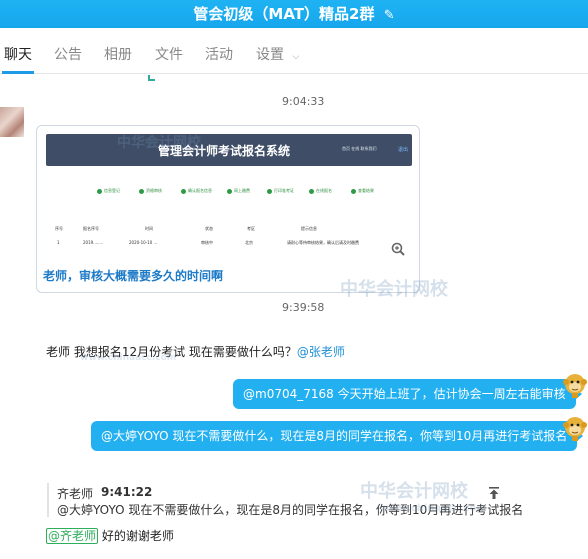  Describe the element at coordinates (219, 54) in the screenshot. I see `tab-activity: 活动` at that location.